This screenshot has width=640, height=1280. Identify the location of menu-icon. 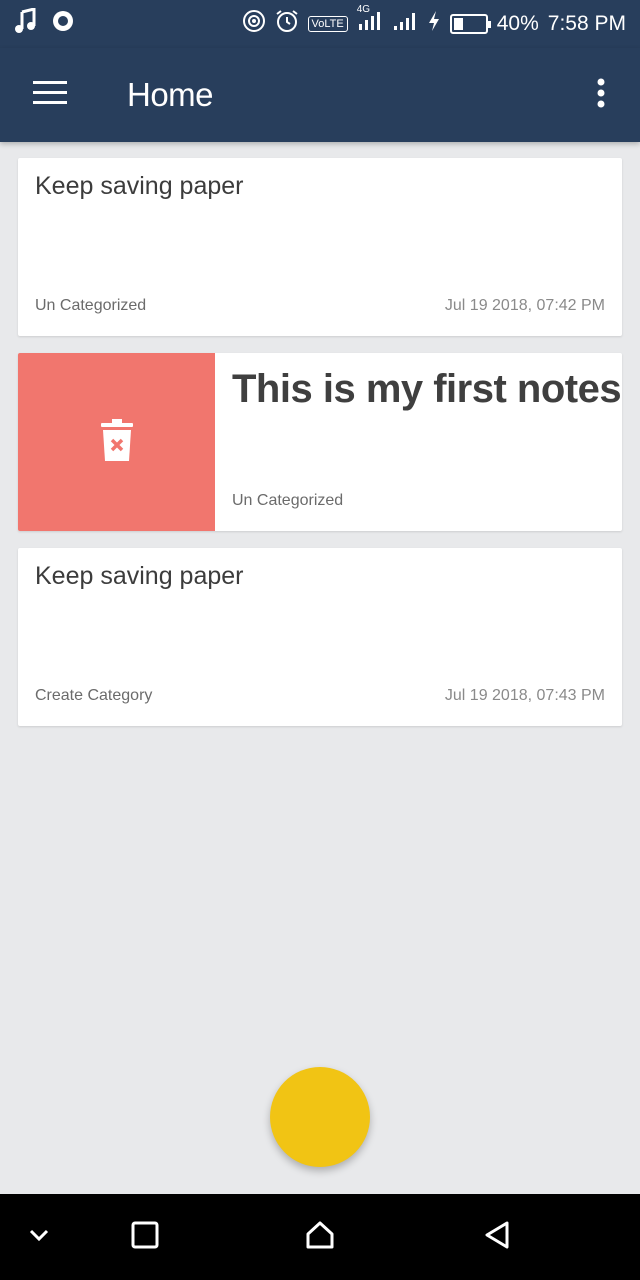
(50, 95).